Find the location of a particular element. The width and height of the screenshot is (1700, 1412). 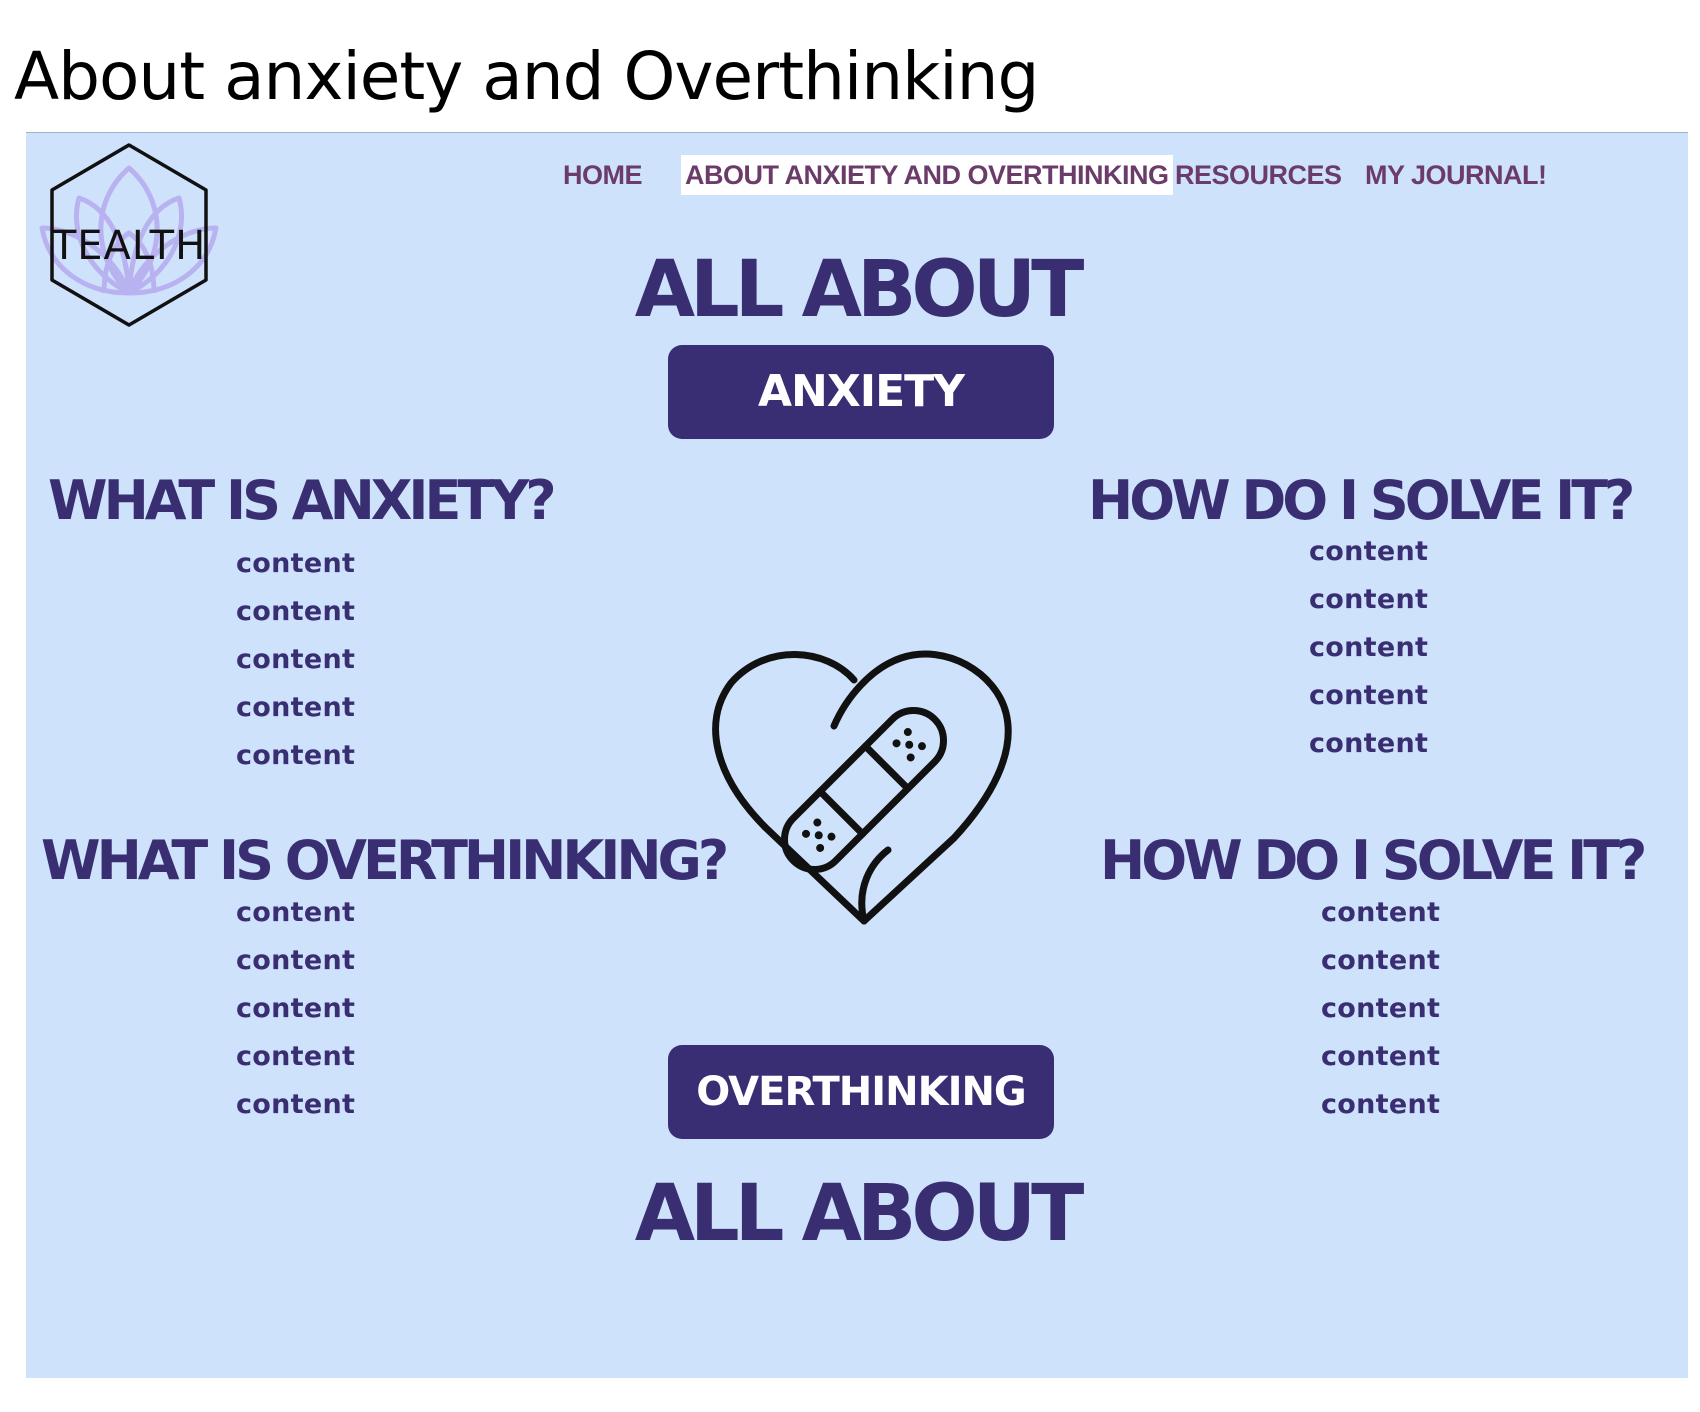

nav-home: HOME is located at coordinates (603, 175).